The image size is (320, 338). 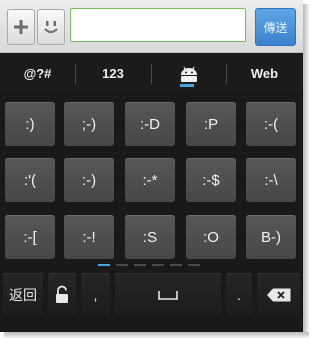 What do you see at coordinates (30, 180) in the screenshot?
I see `emoticon-key: :'(` at bounding box center [30, 180].